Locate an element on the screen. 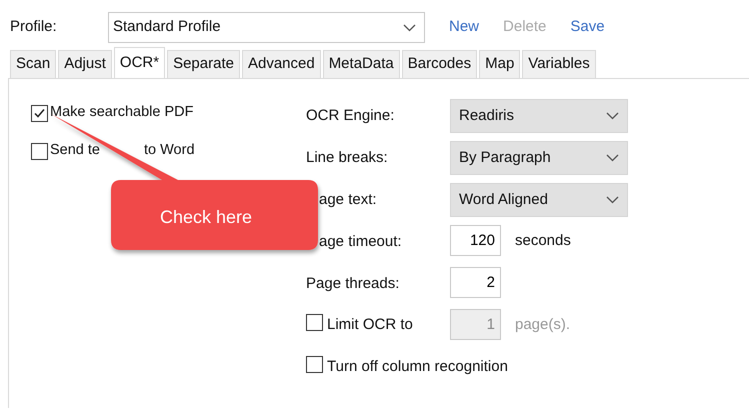  number-field: 2 is located at coordinates (475, 282).